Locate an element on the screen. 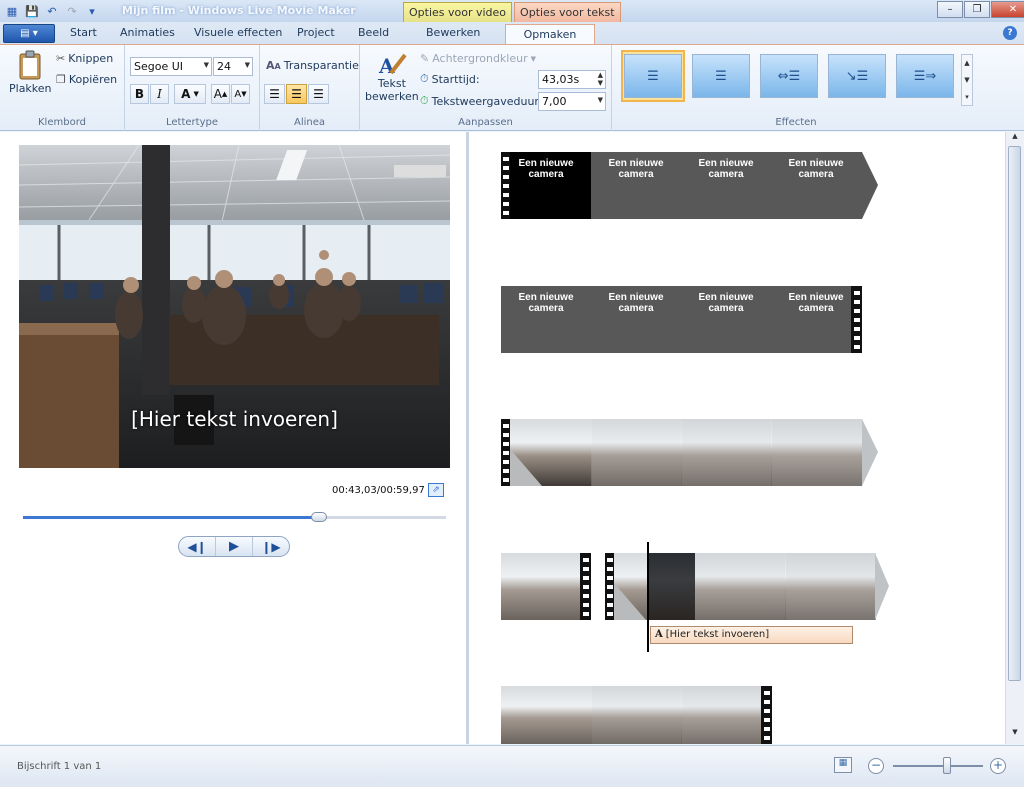  storyboard-scrollbar: ▲ ▼ is located at coordinates (1014, 438).